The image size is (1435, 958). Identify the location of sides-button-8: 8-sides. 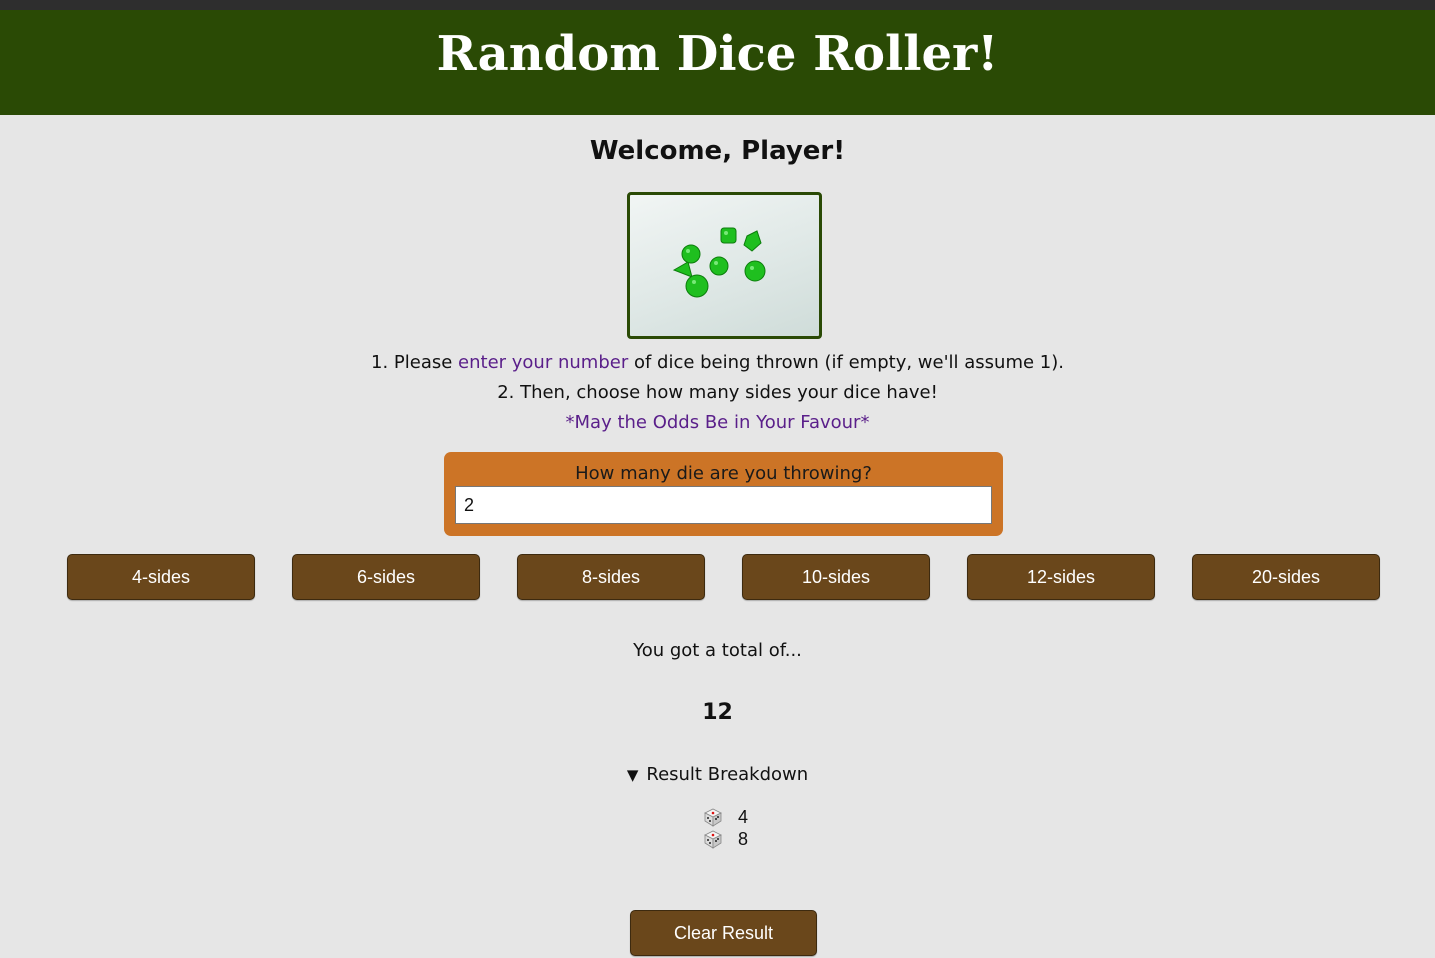
(611, 577).